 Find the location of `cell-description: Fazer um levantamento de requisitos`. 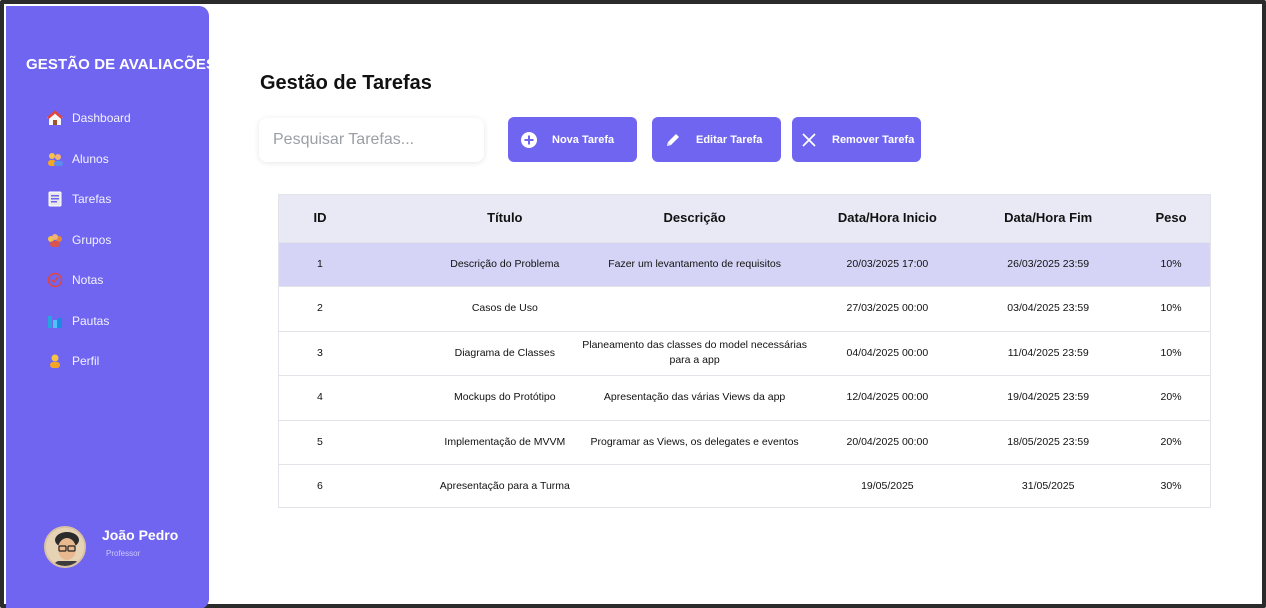

cell-description: Fazer um levantamento de requisitos is located at coordinates (694, 264).